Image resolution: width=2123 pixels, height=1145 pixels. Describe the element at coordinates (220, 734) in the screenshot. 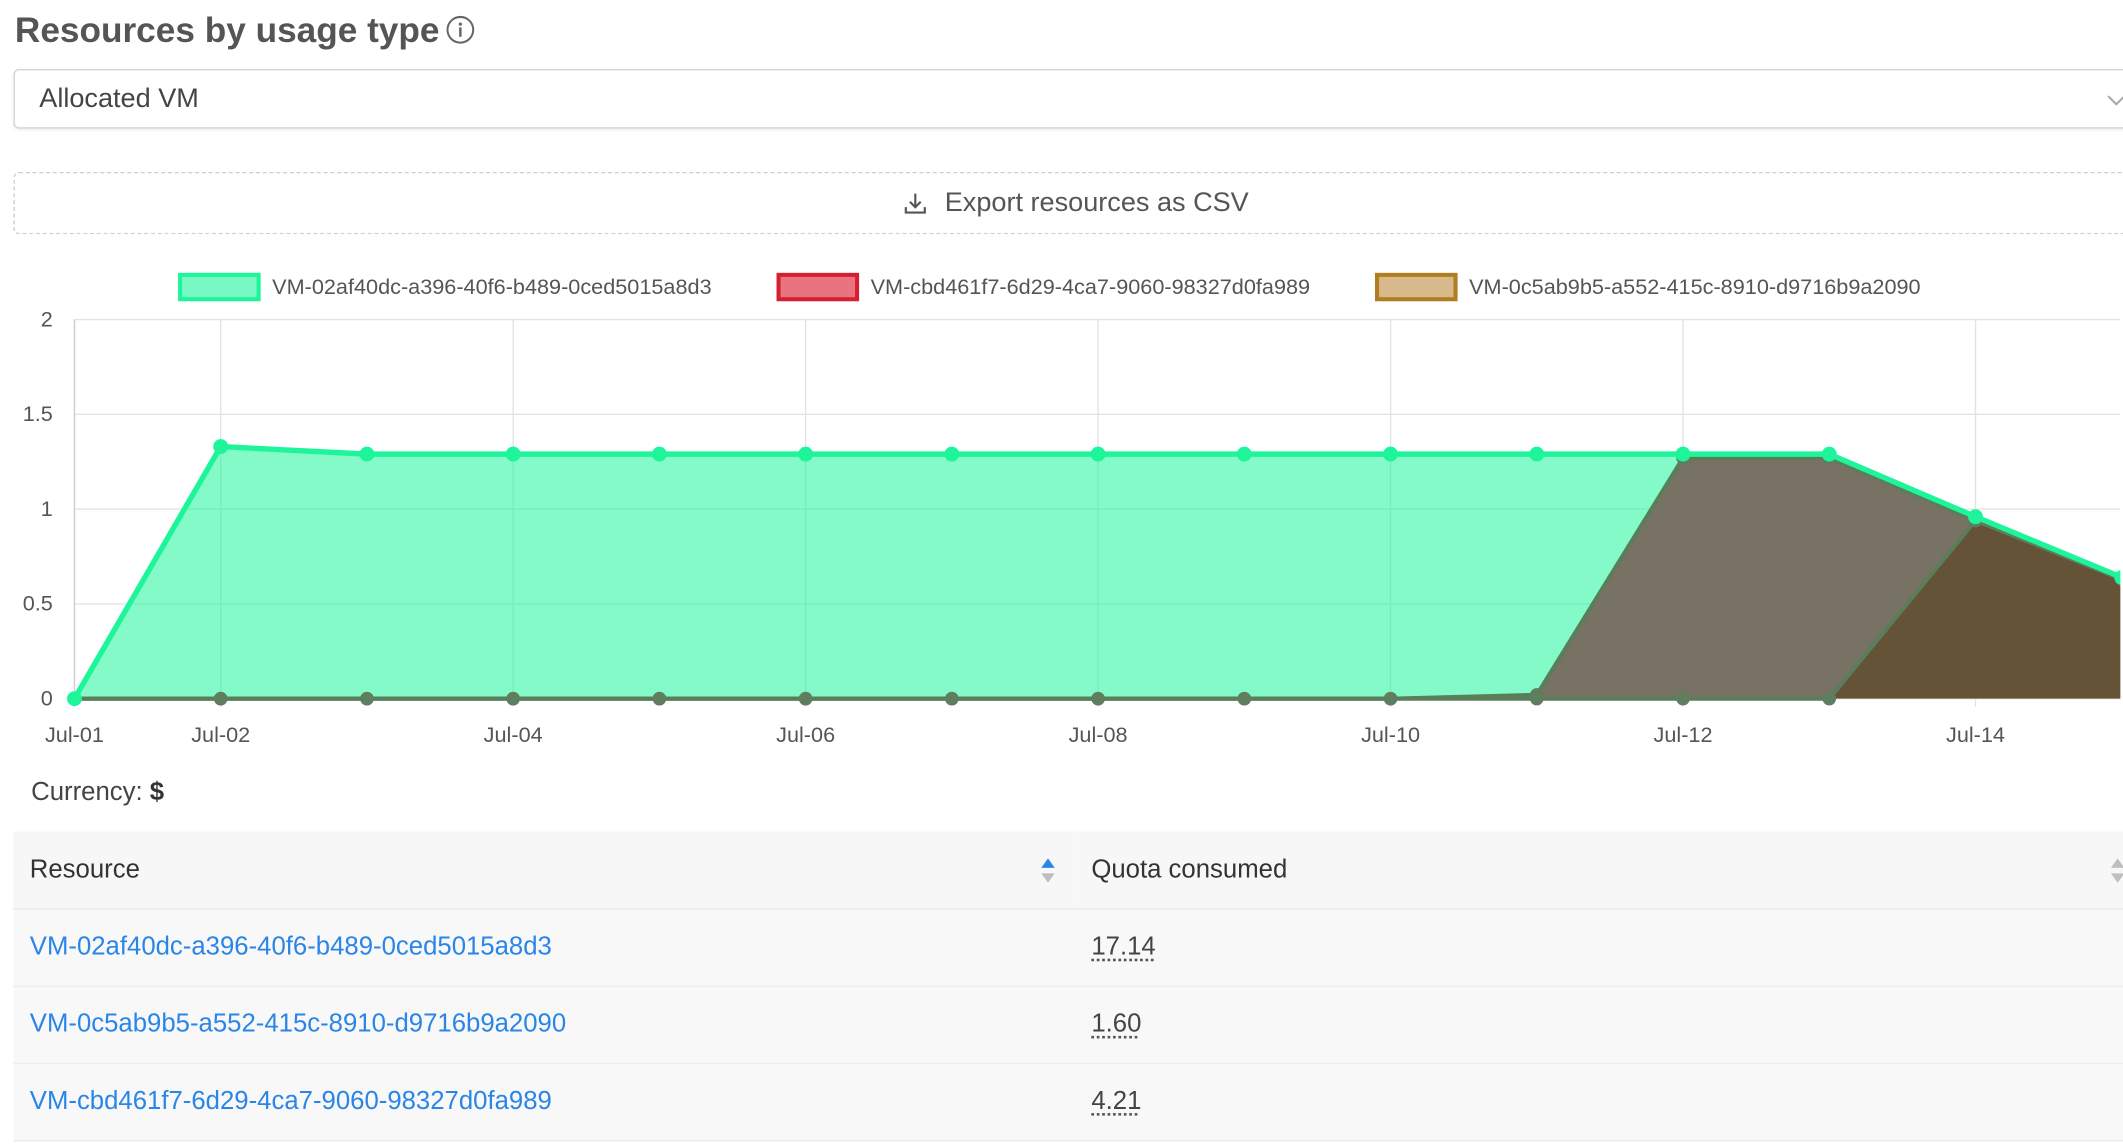

I see `x-tick-label: Jul-02` at that location.